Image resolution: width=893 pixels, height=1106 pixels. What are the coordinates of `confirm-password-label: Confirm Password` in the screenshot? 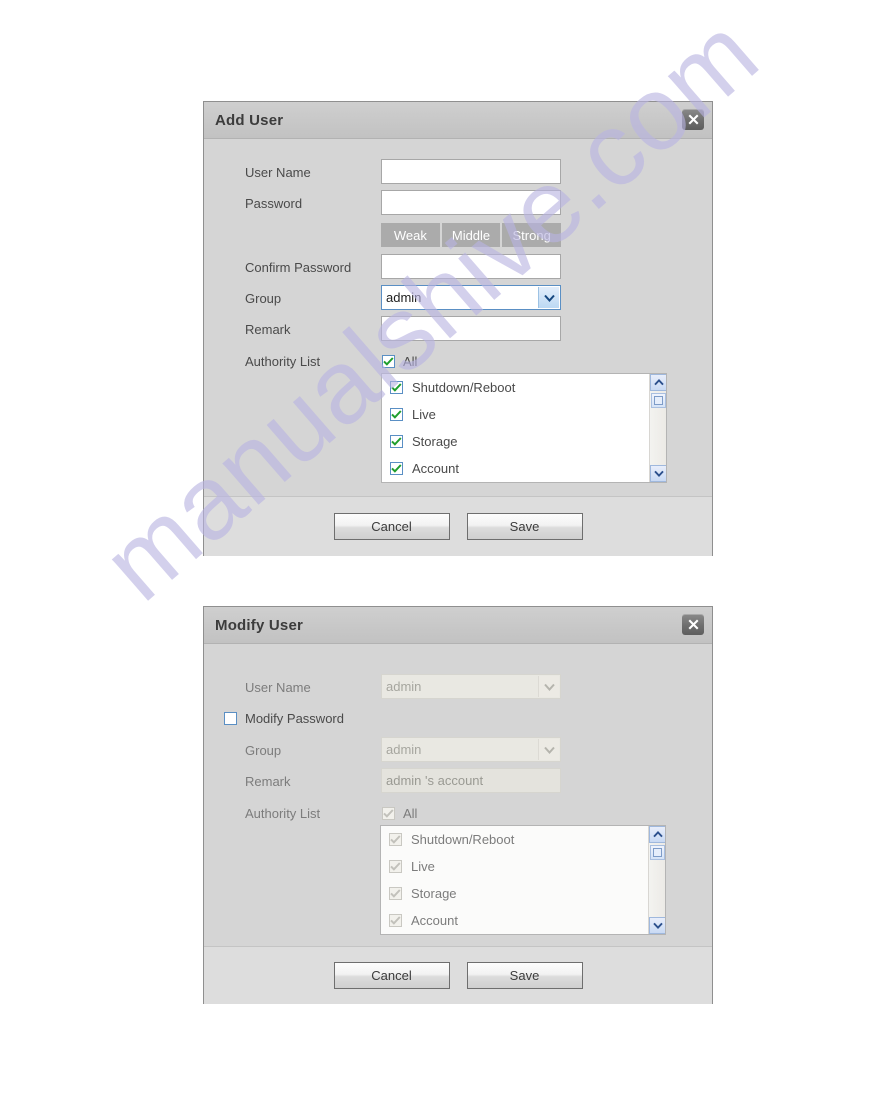 It's located at (298, 267).